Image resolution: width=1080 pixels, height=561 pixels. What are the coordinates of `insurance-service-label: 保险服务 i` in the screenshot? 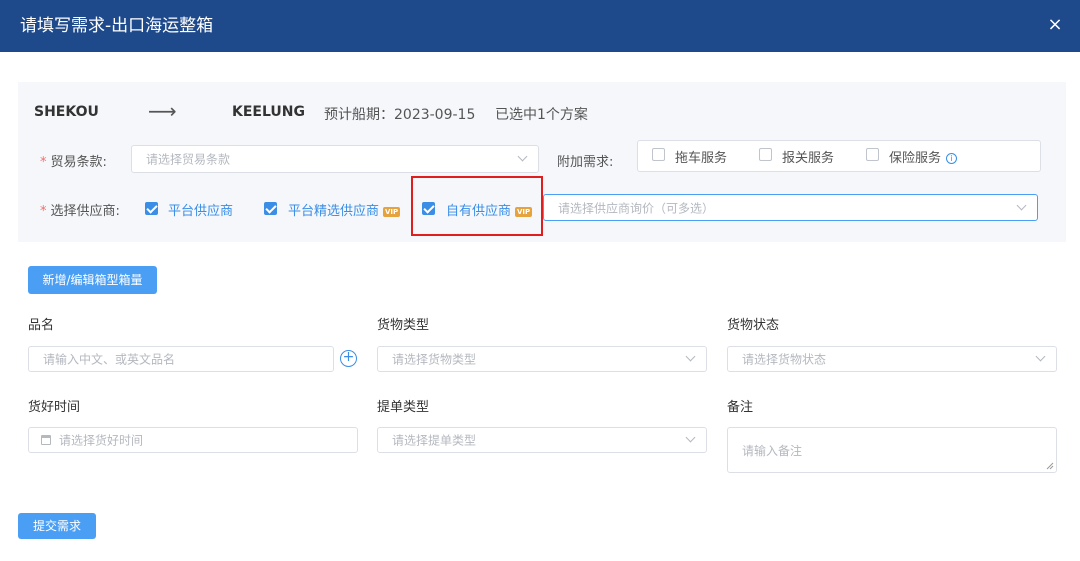 It's located at (923, 156).